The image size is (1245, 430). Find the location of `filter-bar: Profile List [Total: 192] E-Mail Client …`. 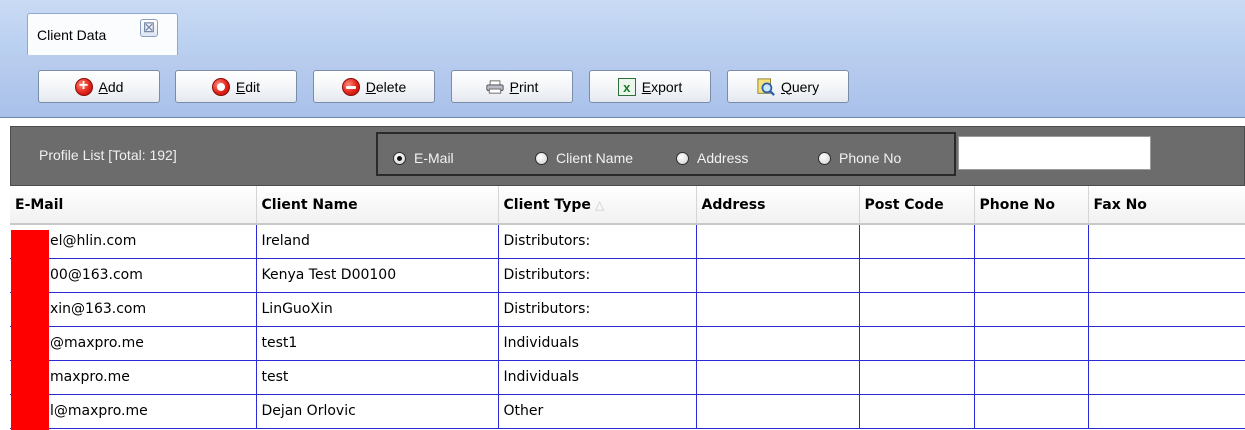

filter-bar: Profile List [Total: 192] E-Mail Client … is located at coordinates (627, 156).